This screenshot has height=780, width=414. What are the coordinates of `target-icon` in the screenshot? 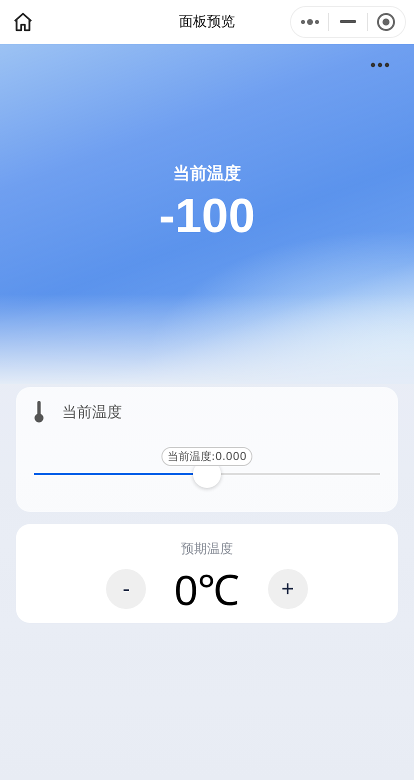 It's located at (386, 22).